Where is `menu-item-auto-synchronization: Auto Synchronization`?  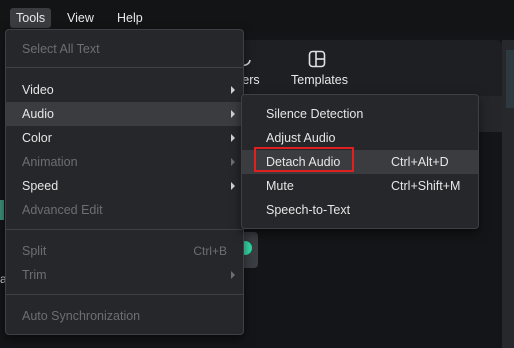
menu-item-auto-synchronization: Auto Synchronization is located at coordinates (124, 316).